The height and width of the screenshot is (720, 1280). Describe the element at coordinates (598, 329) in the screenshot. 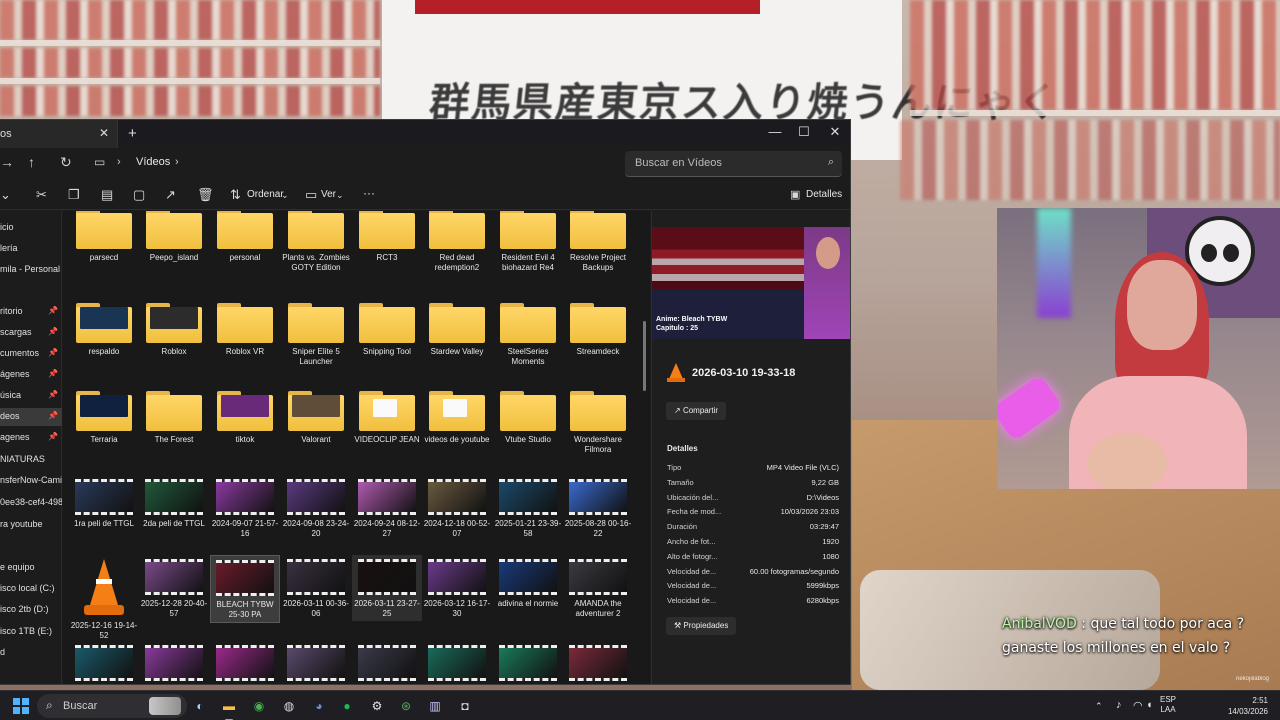

I see `folder-item: Streamdeck` at that location.